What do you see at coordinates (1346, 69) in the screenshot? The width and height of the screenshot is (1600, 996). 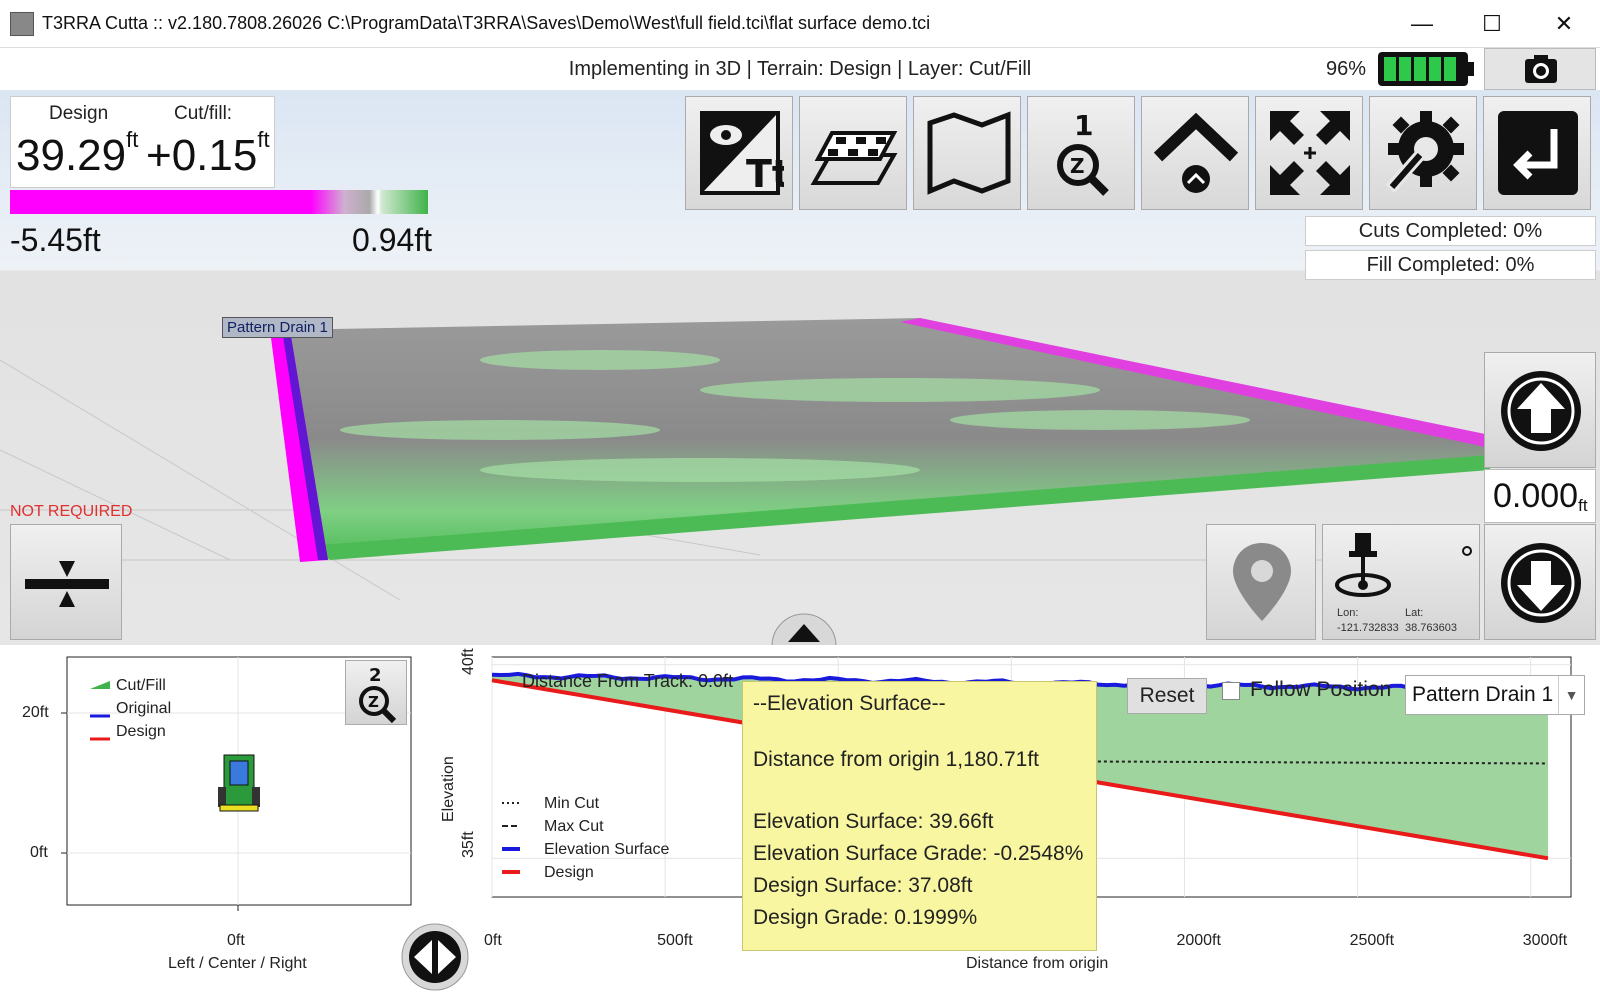 I see `battery-percent: 96%` at bounding box center [1346, 69].